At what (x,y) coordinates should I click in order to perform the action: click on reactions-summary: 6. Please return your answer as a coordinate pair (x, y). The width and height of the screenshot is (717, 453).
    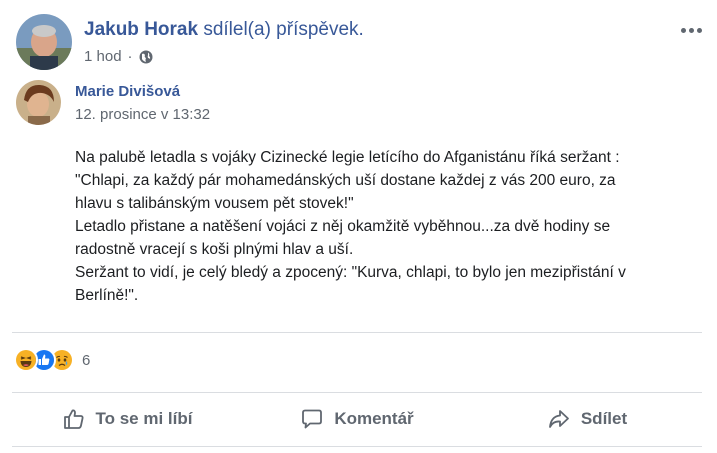
    Looking at the image, I should click on (52, 360).